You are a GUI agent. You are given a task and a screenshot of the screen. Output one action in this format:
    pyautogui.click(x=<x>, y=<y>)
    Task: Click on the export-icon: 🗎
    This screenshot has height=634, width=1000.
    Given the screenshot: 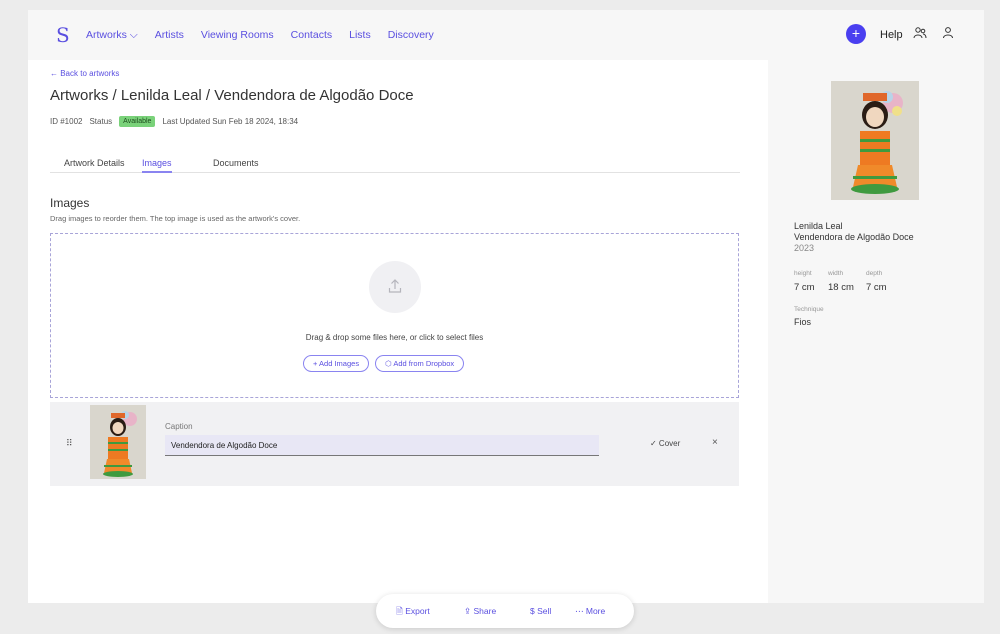 What is the action you would take?
    pyautogui.click(x=399, y=611)
    